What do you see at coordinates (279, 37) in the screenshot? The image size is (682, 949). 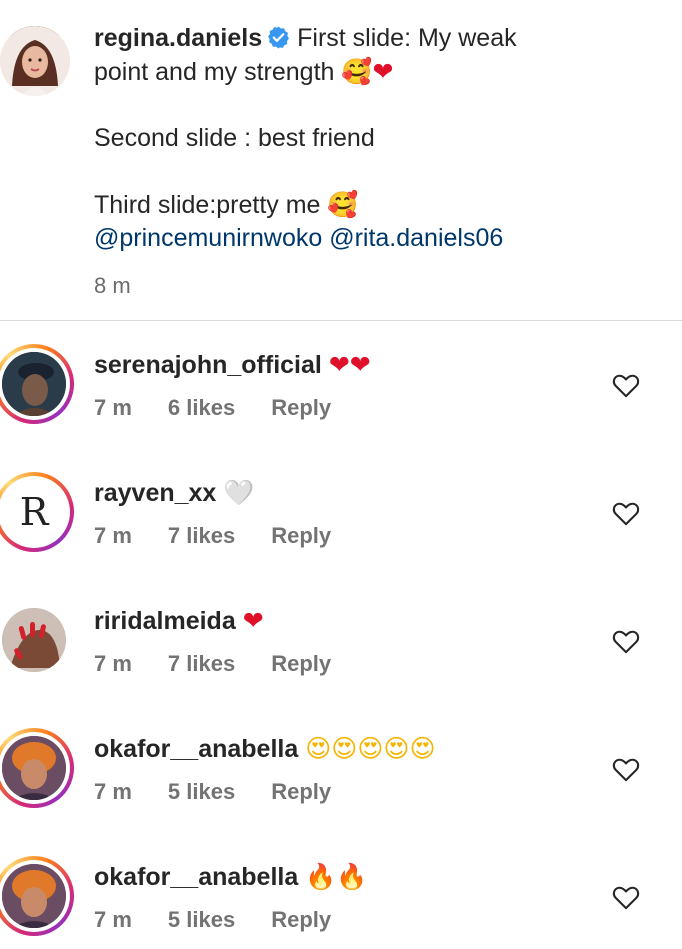 I see `verified-badge-icon` at bounding box center [279, 37].